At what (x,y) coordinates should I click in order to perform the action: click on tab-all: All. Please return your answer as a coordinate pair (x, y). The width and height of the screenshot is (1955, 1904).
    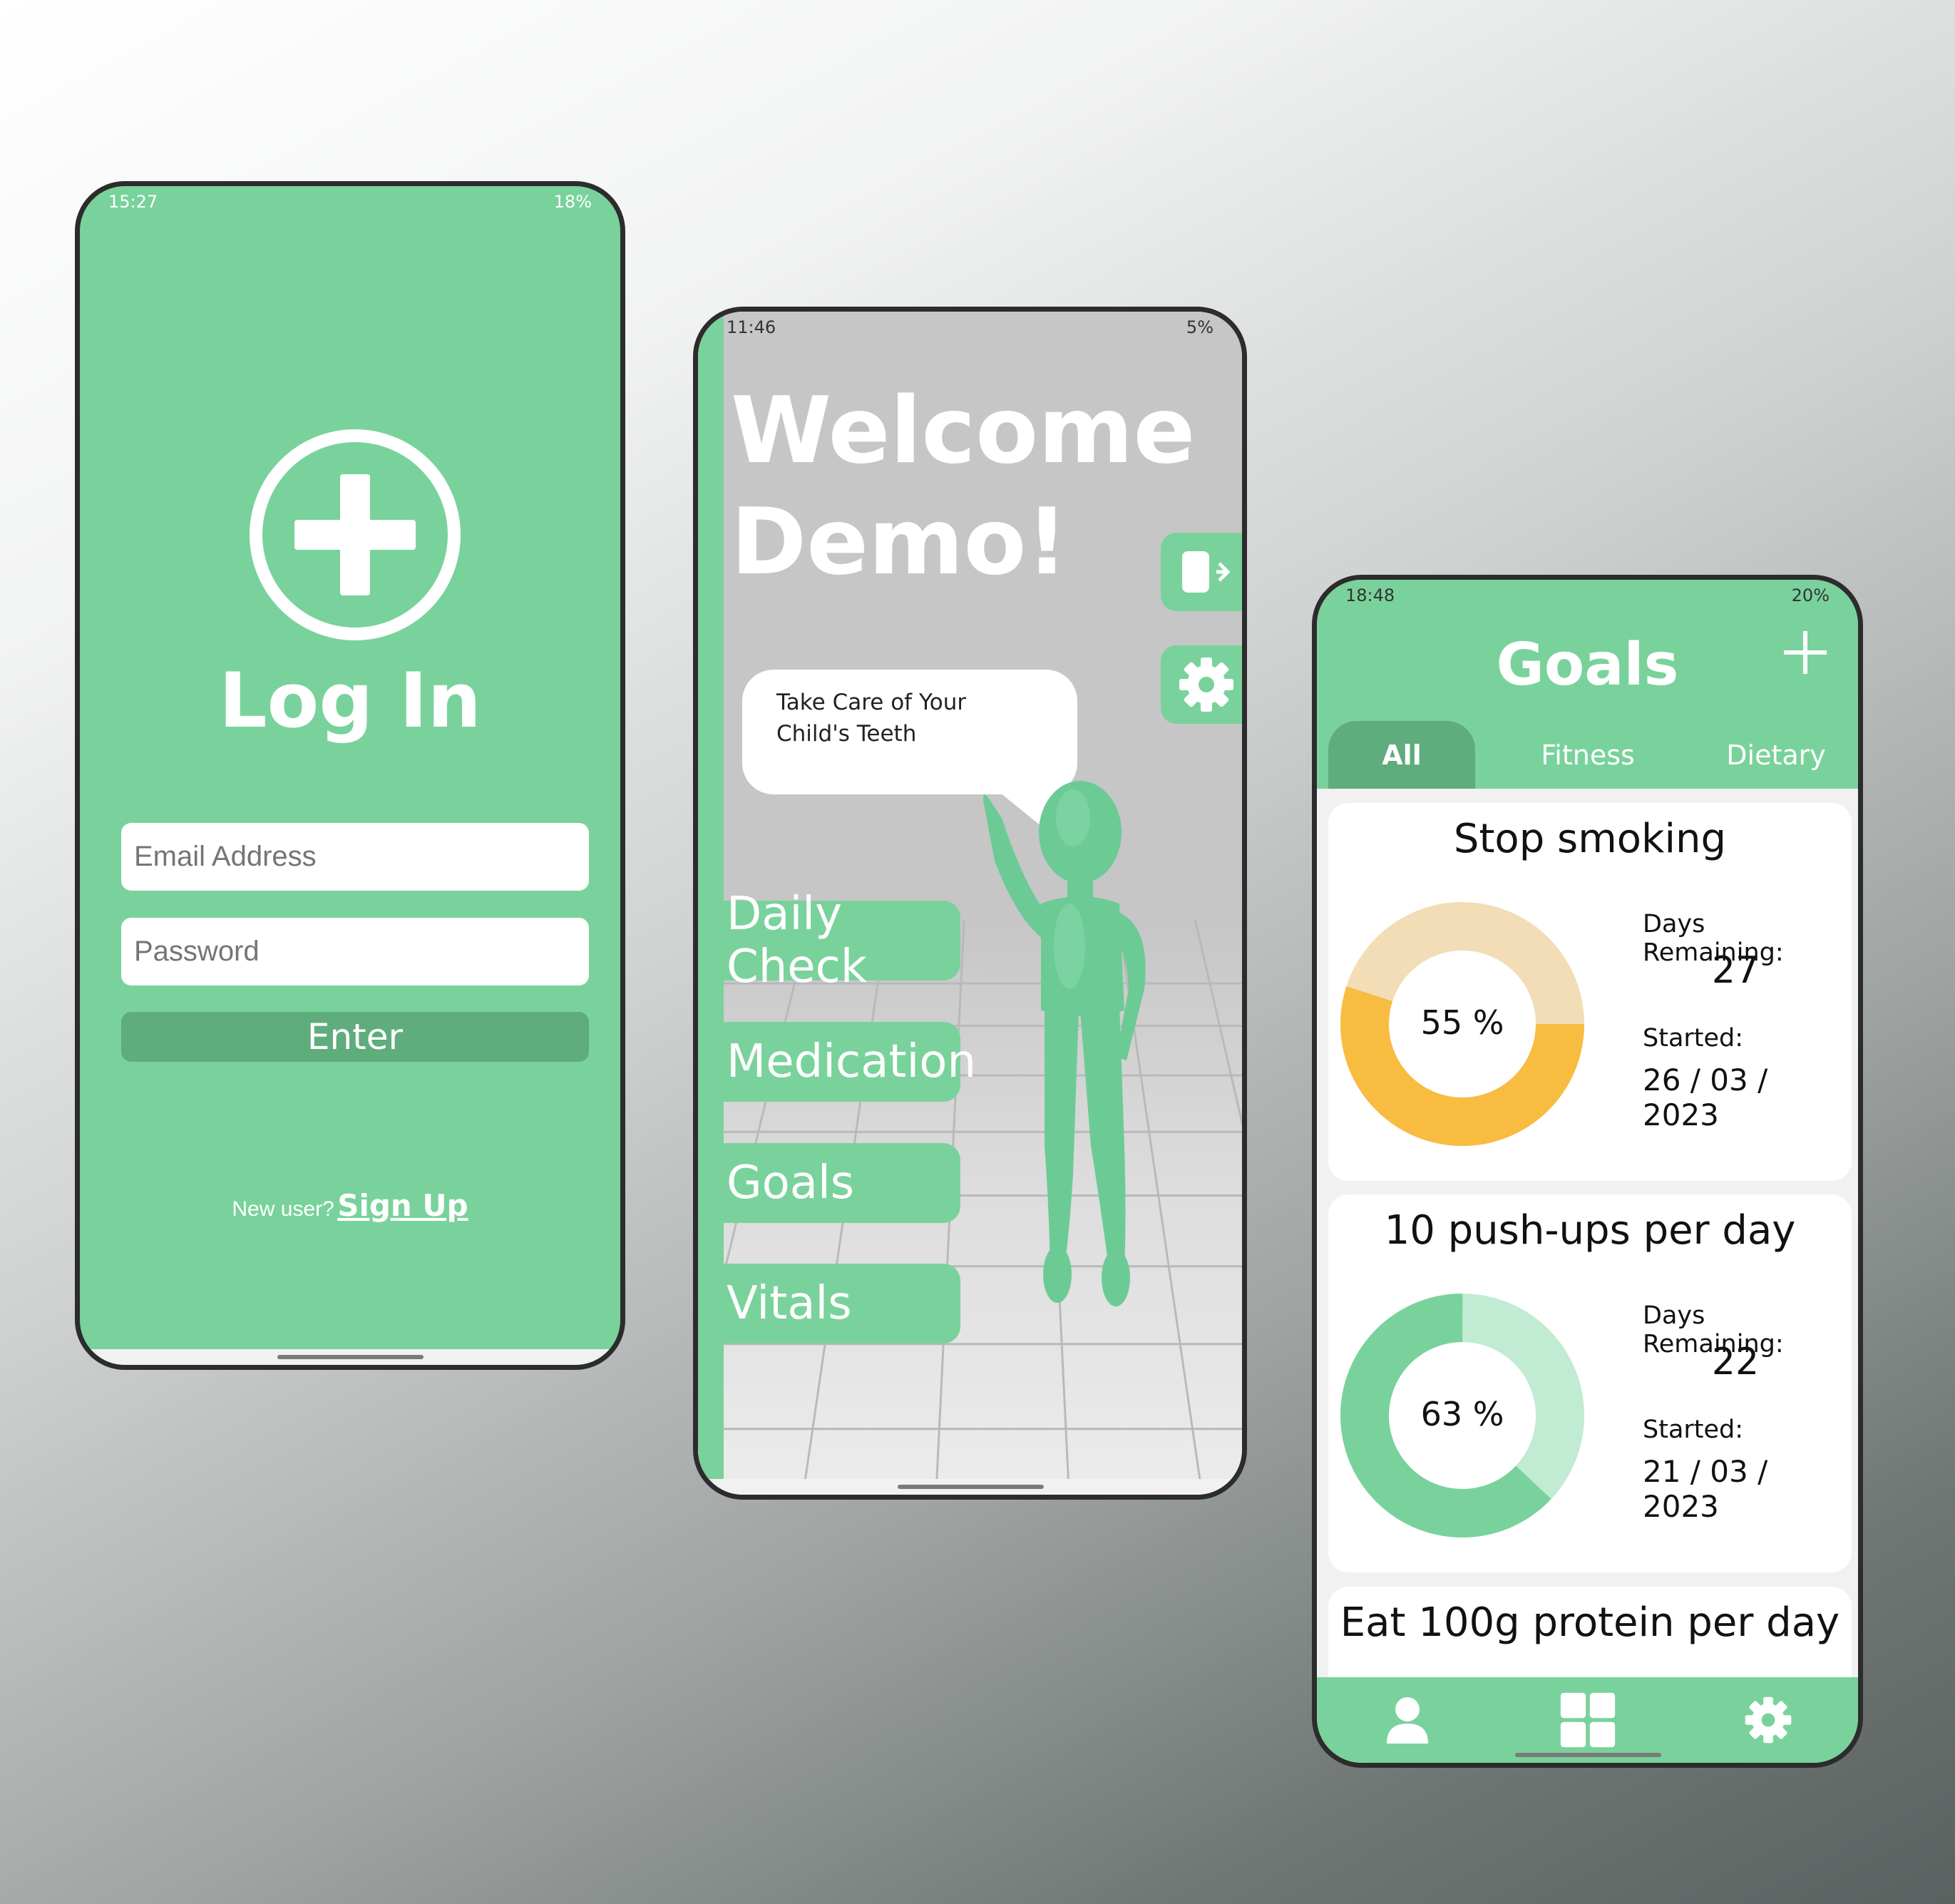
    Looking at the image, I should click on (1401, 755).